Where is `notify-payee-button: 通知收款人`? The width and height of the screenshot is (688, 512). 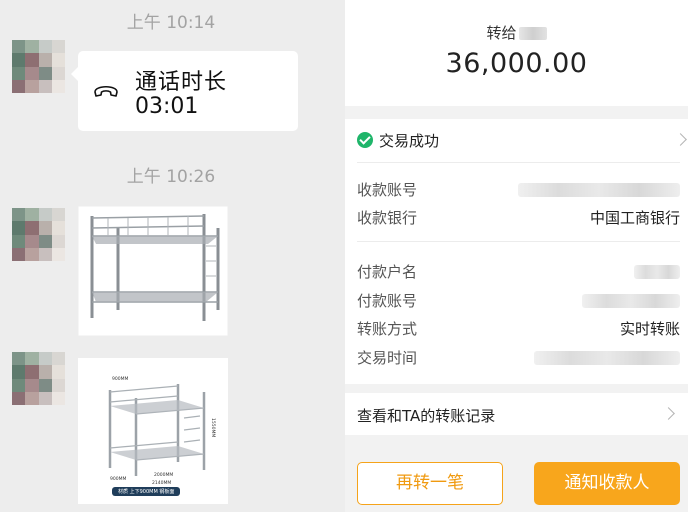 notify-payee-button: 通知收款人 is located at coordinates (607, 483).